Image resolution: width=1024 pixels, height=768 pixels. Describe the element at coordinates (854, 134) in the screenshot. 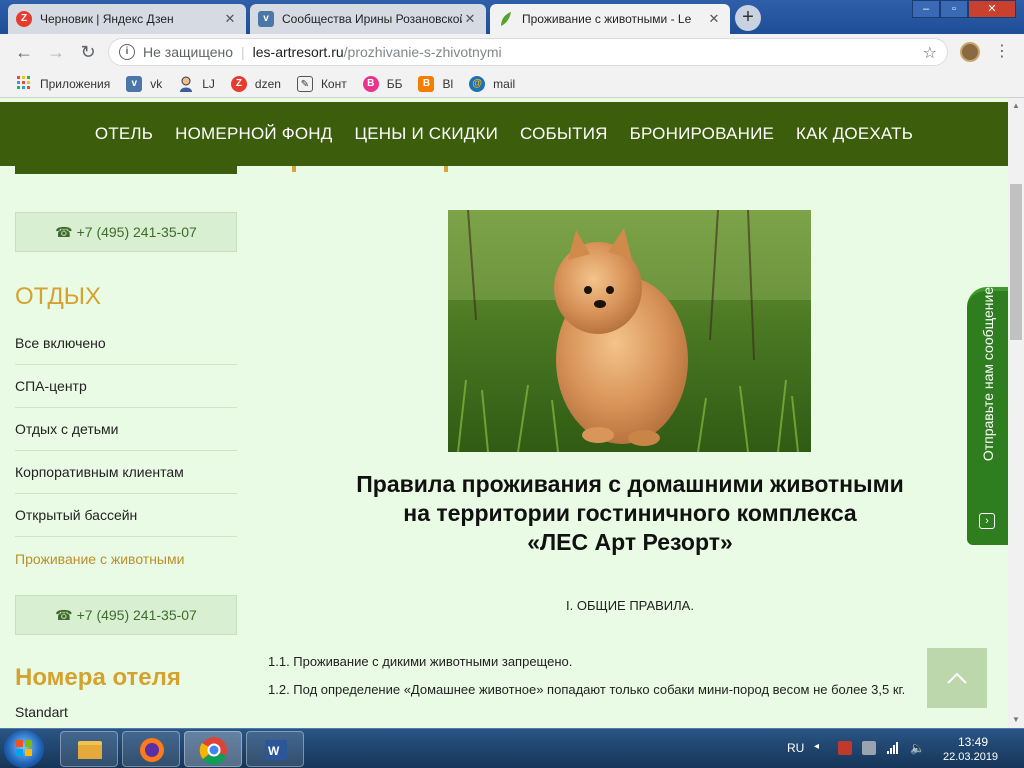

I see `nav-item-directions: КАК ДОЕХАТЬ` at that location.